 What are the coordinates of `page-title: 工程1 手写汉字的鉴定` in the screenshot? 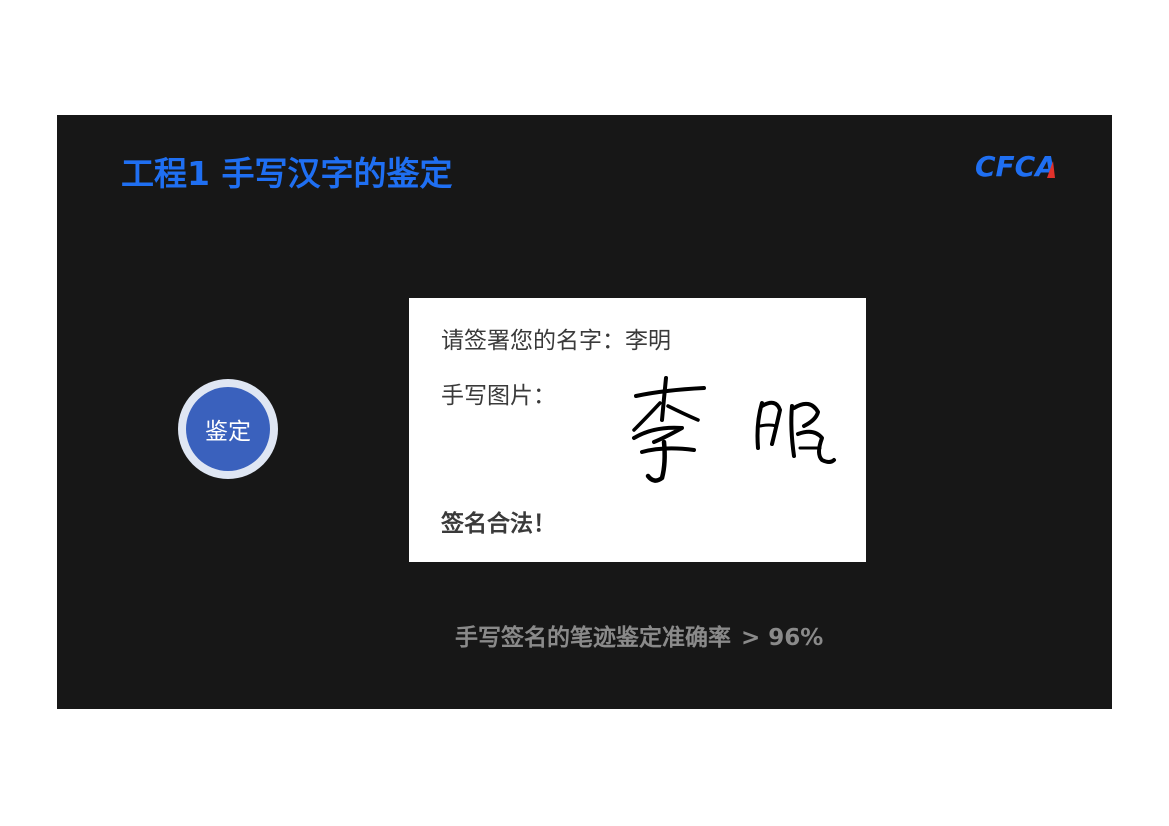 It's located at (287, 173).